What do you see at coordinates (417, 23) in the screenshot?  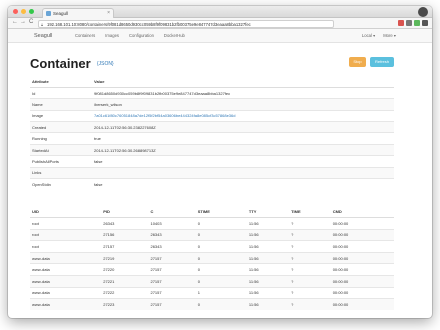 I see `extension-icon` at bounding box center [417, 23].